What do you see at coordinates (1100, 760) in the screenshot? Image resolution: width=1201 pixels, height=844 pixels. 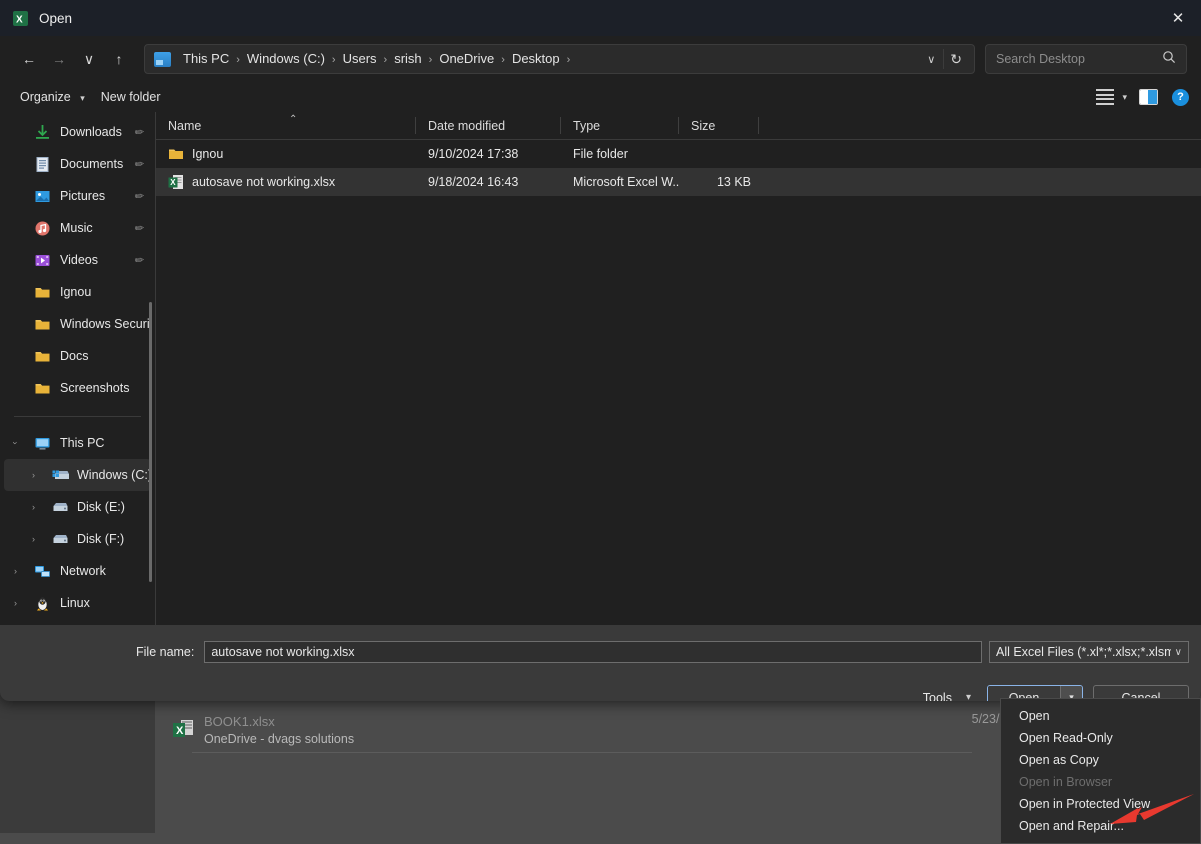 I see `menu-item-open-as-copy: Open as Copy` at bounding box center [1100, 760].